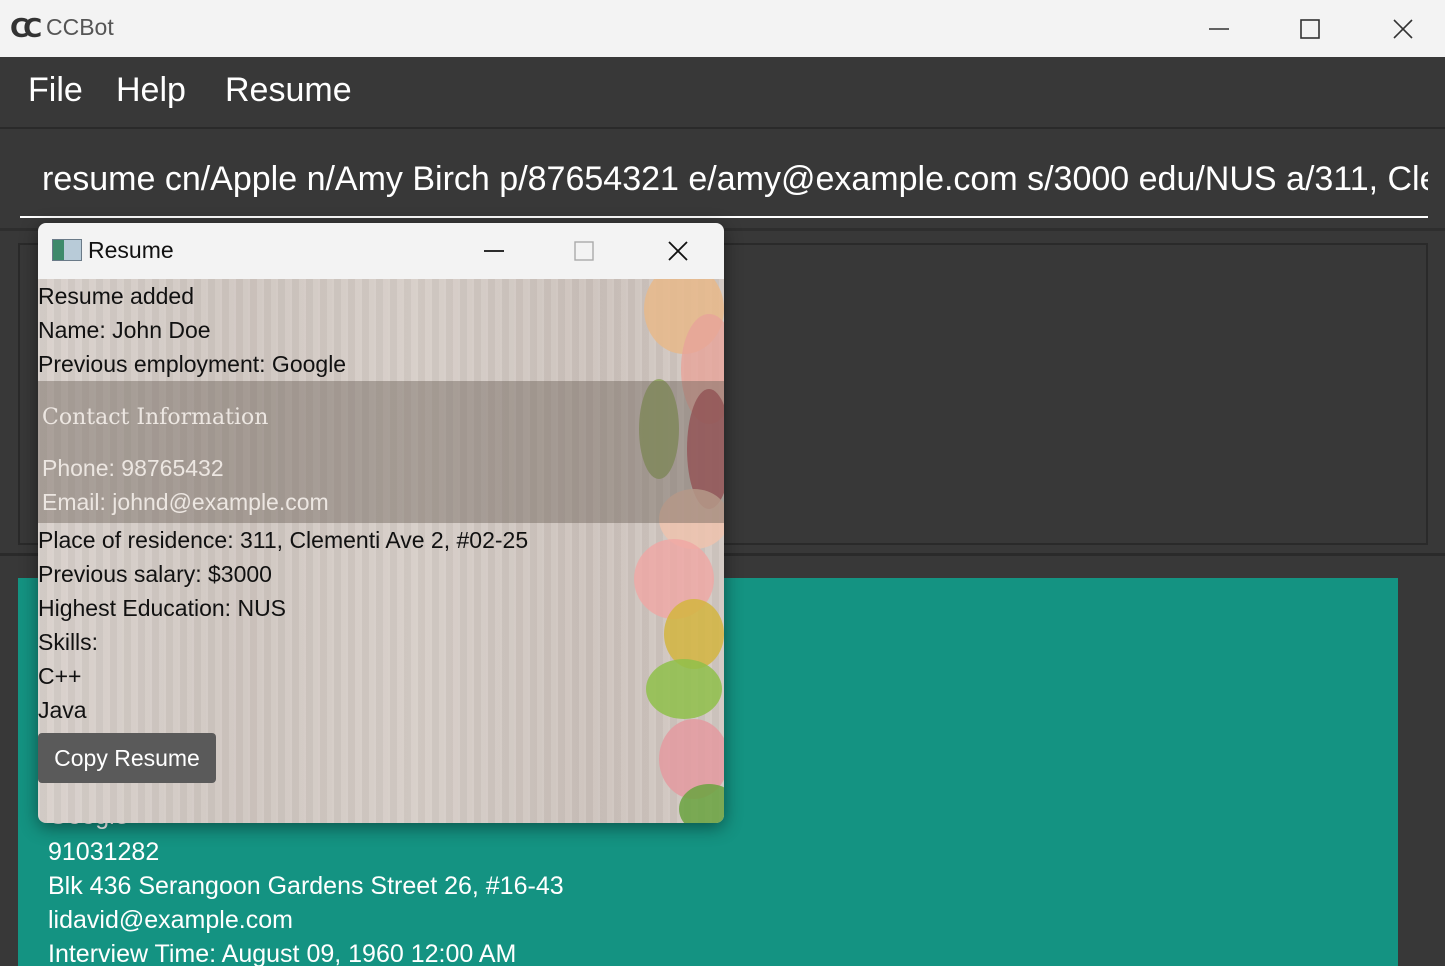  What do you see at coordinates (162, 608) in the screenshot?
I see `education-line: Highest Education: NUS` at bounding box center [162, 608].